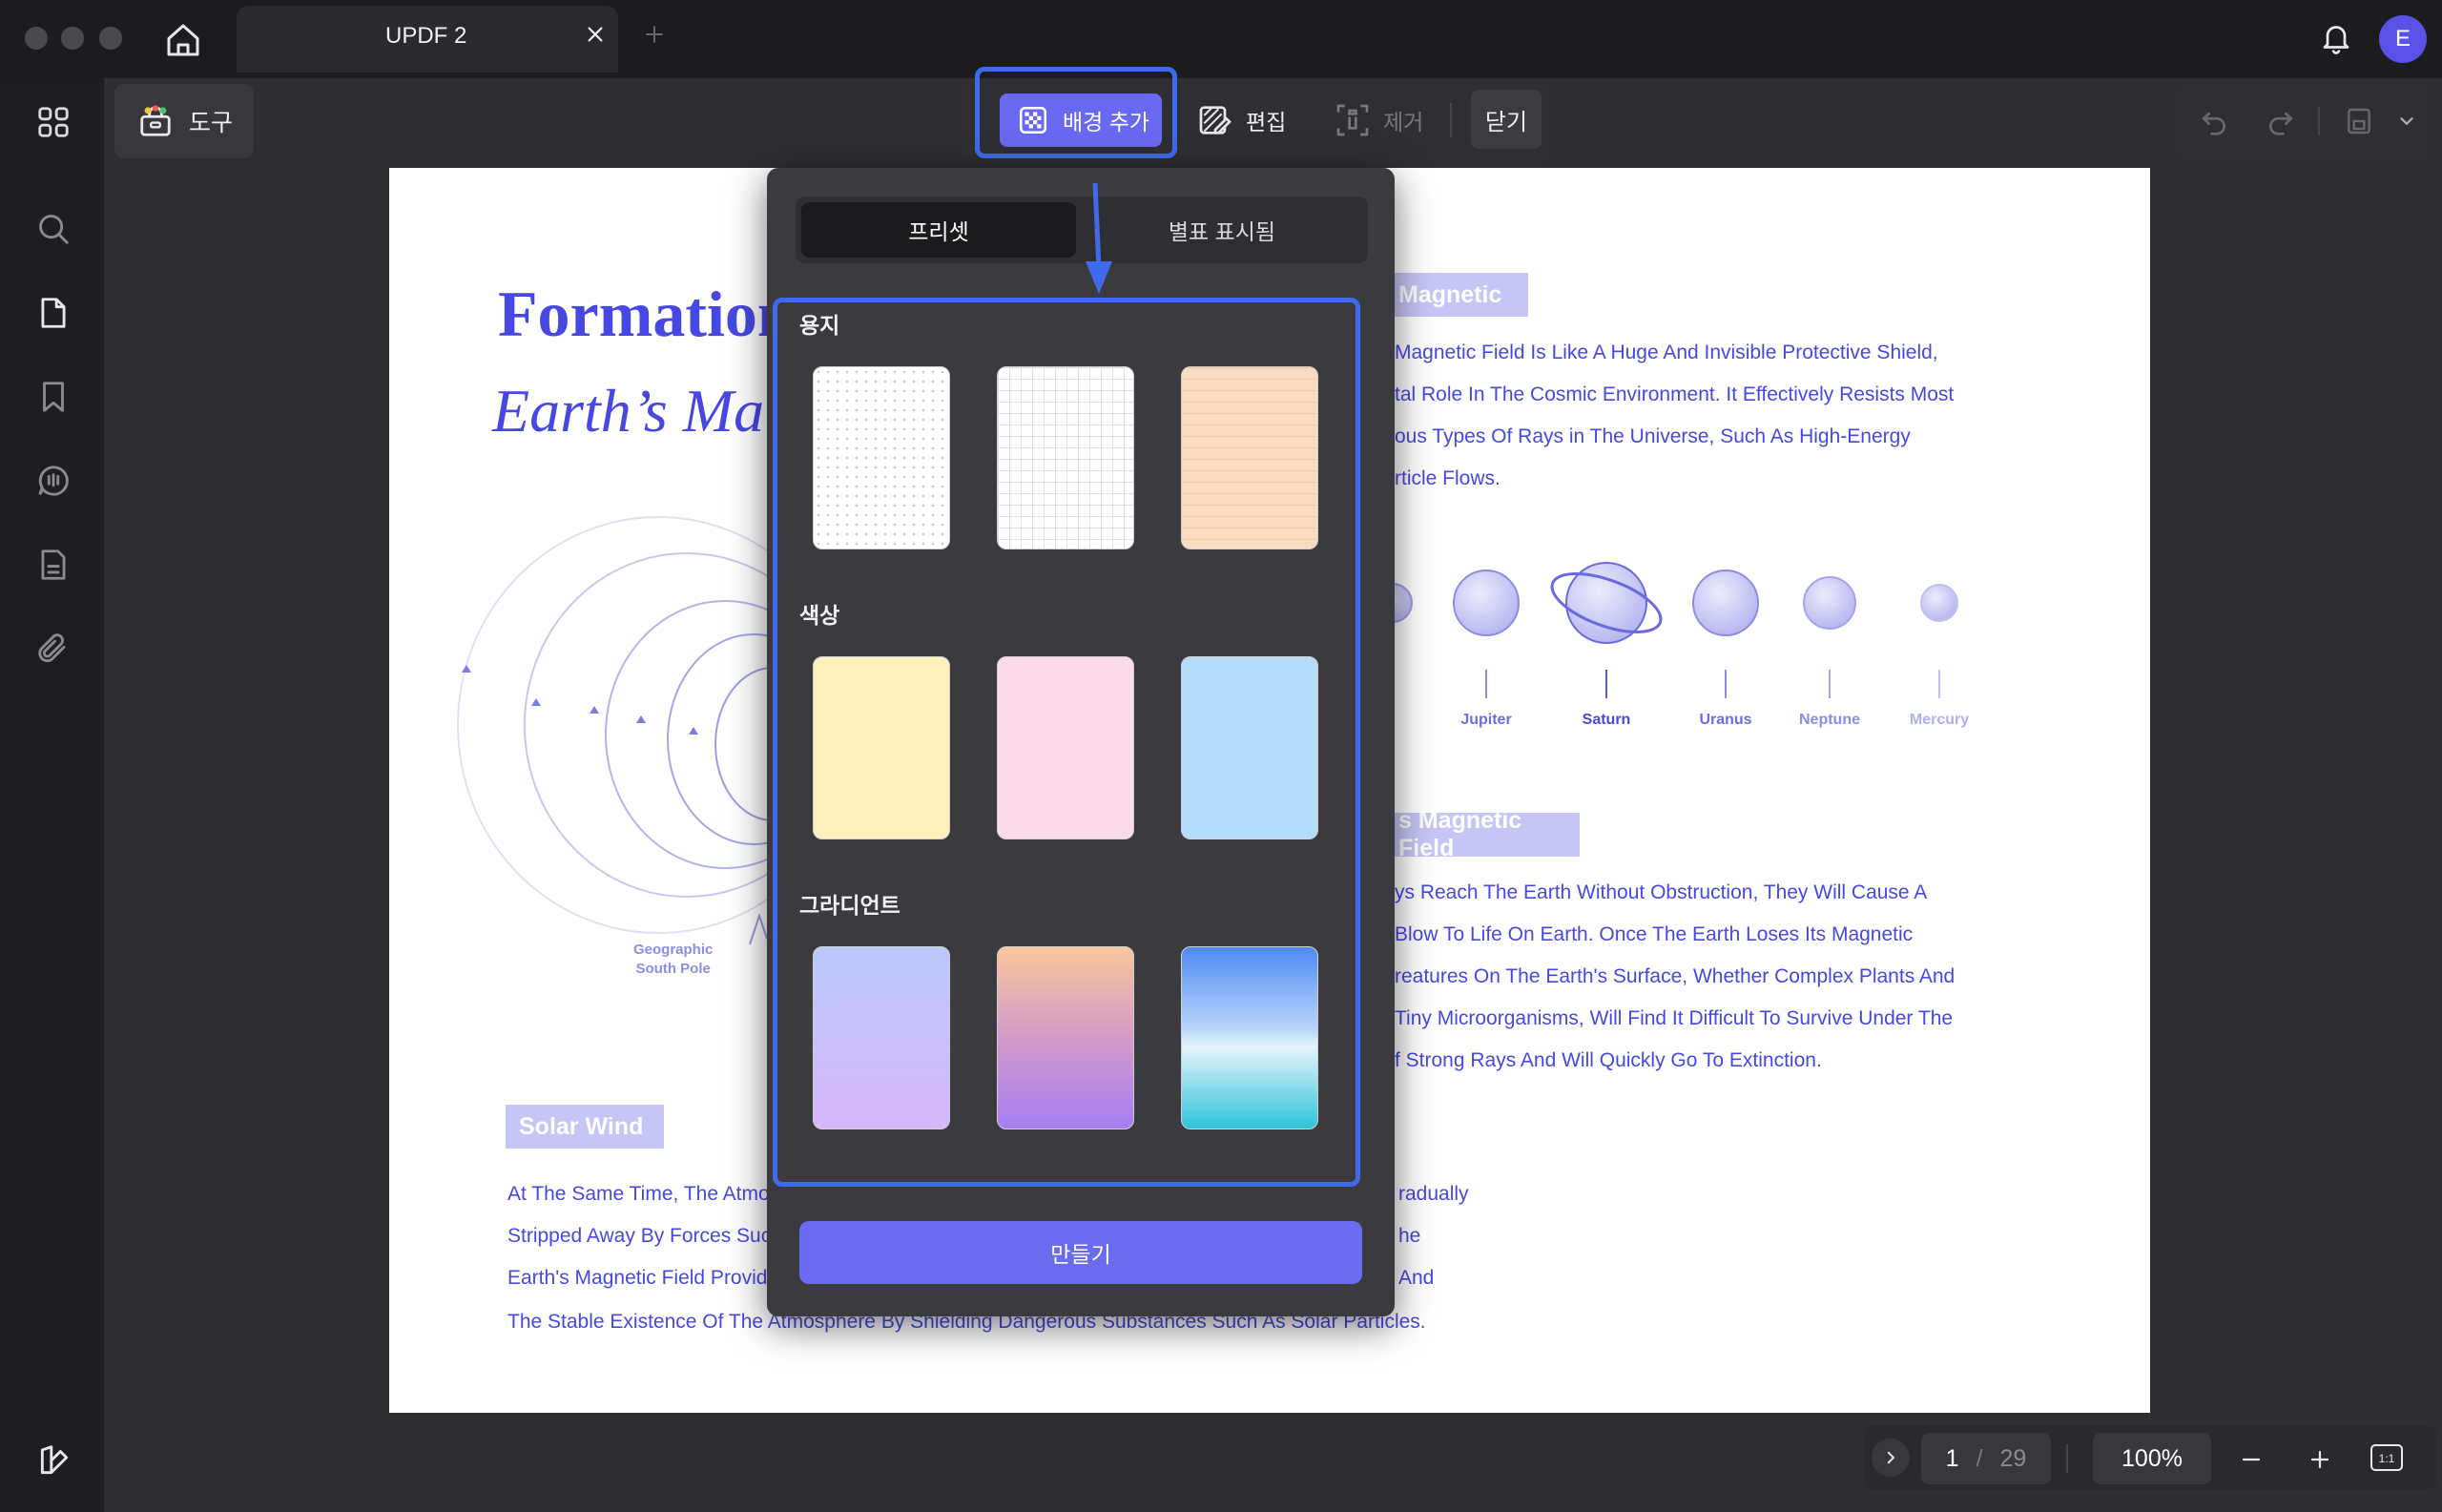 This screenshot has height=1512, width=2442. What do you see at coordinates (1829, 720) in the screenshot?
I see `planet-label-neptune: Neptune` at bounding box center [1829, 720].